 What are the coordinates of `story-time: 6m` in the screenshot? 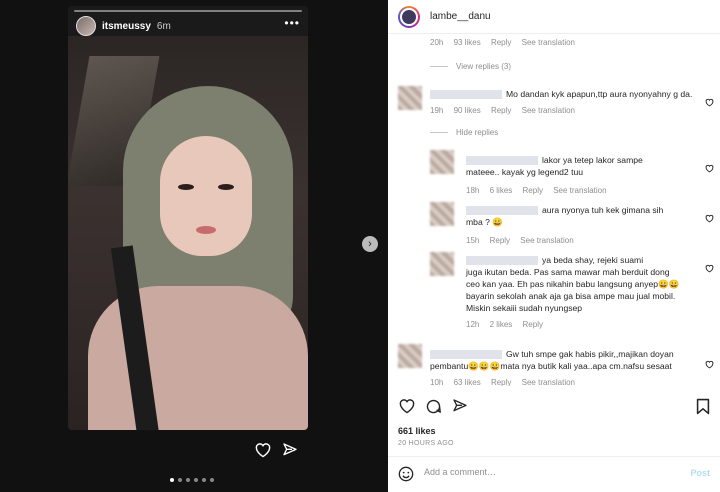 It's located at (163, 26).